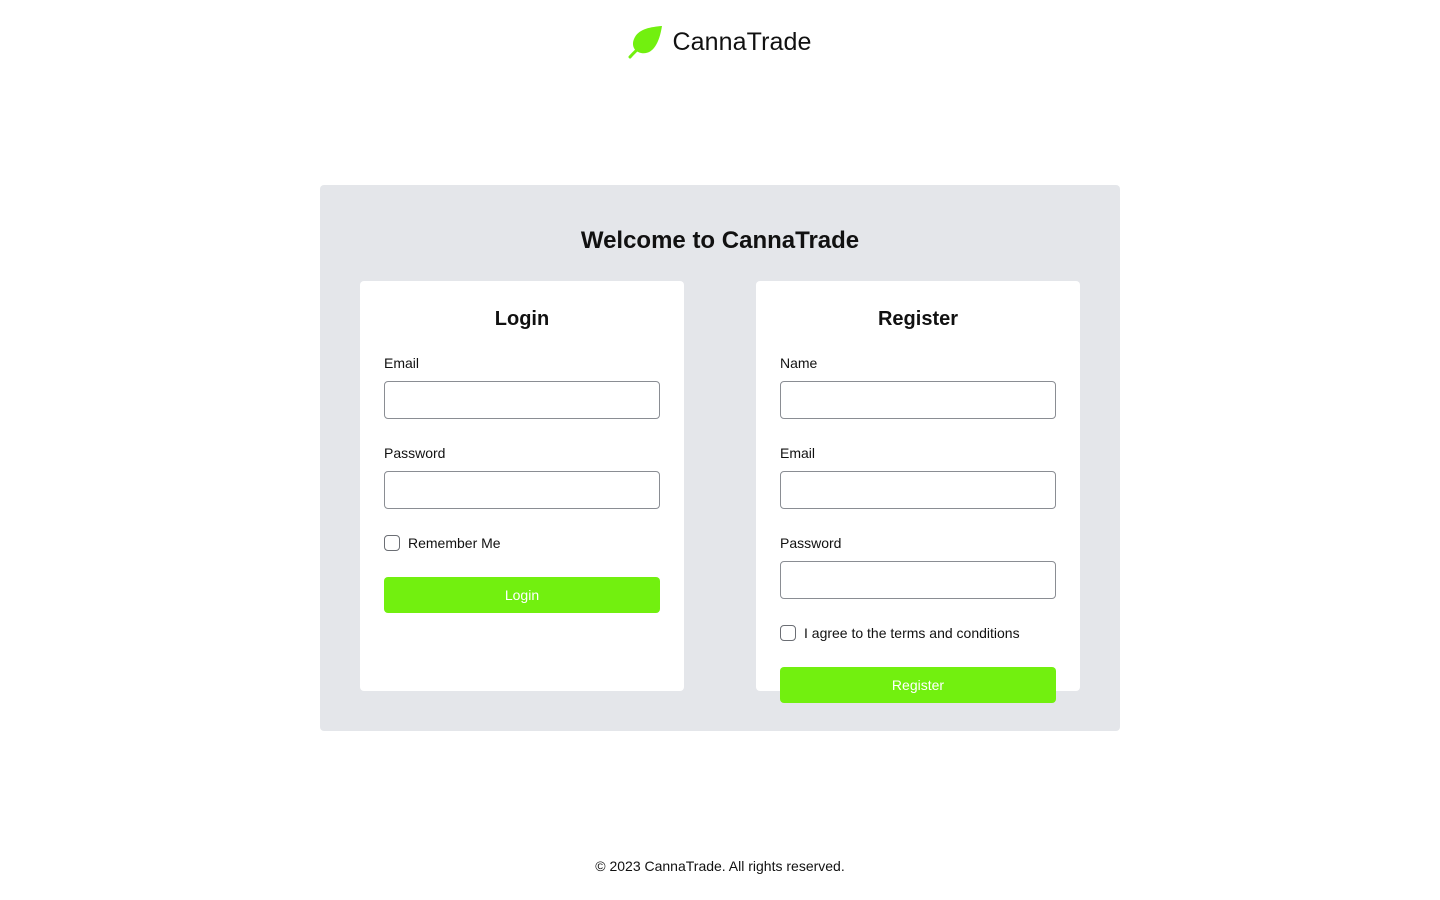  I want to click on register-password-label: Password, so click(811, 543).